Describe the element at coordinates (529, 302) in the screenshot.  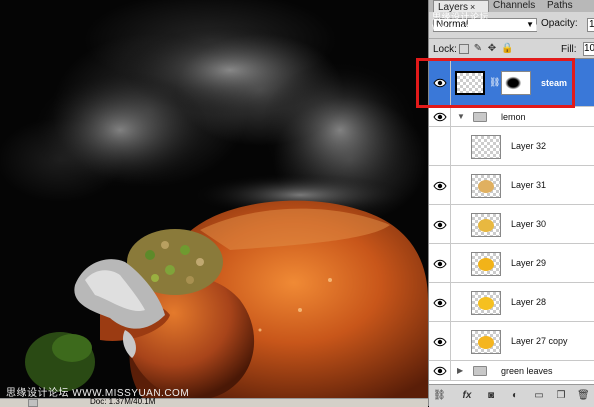
I see `layer-name: Layer 28` at that location.